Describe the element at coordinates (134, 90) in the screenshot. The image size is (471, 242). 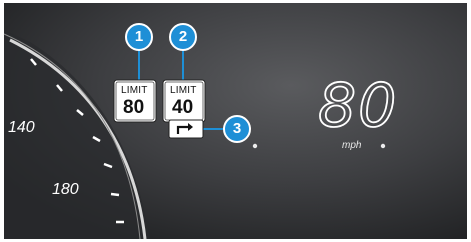
I see `speed-limit-sign-1-word: LIMIT` at that location.